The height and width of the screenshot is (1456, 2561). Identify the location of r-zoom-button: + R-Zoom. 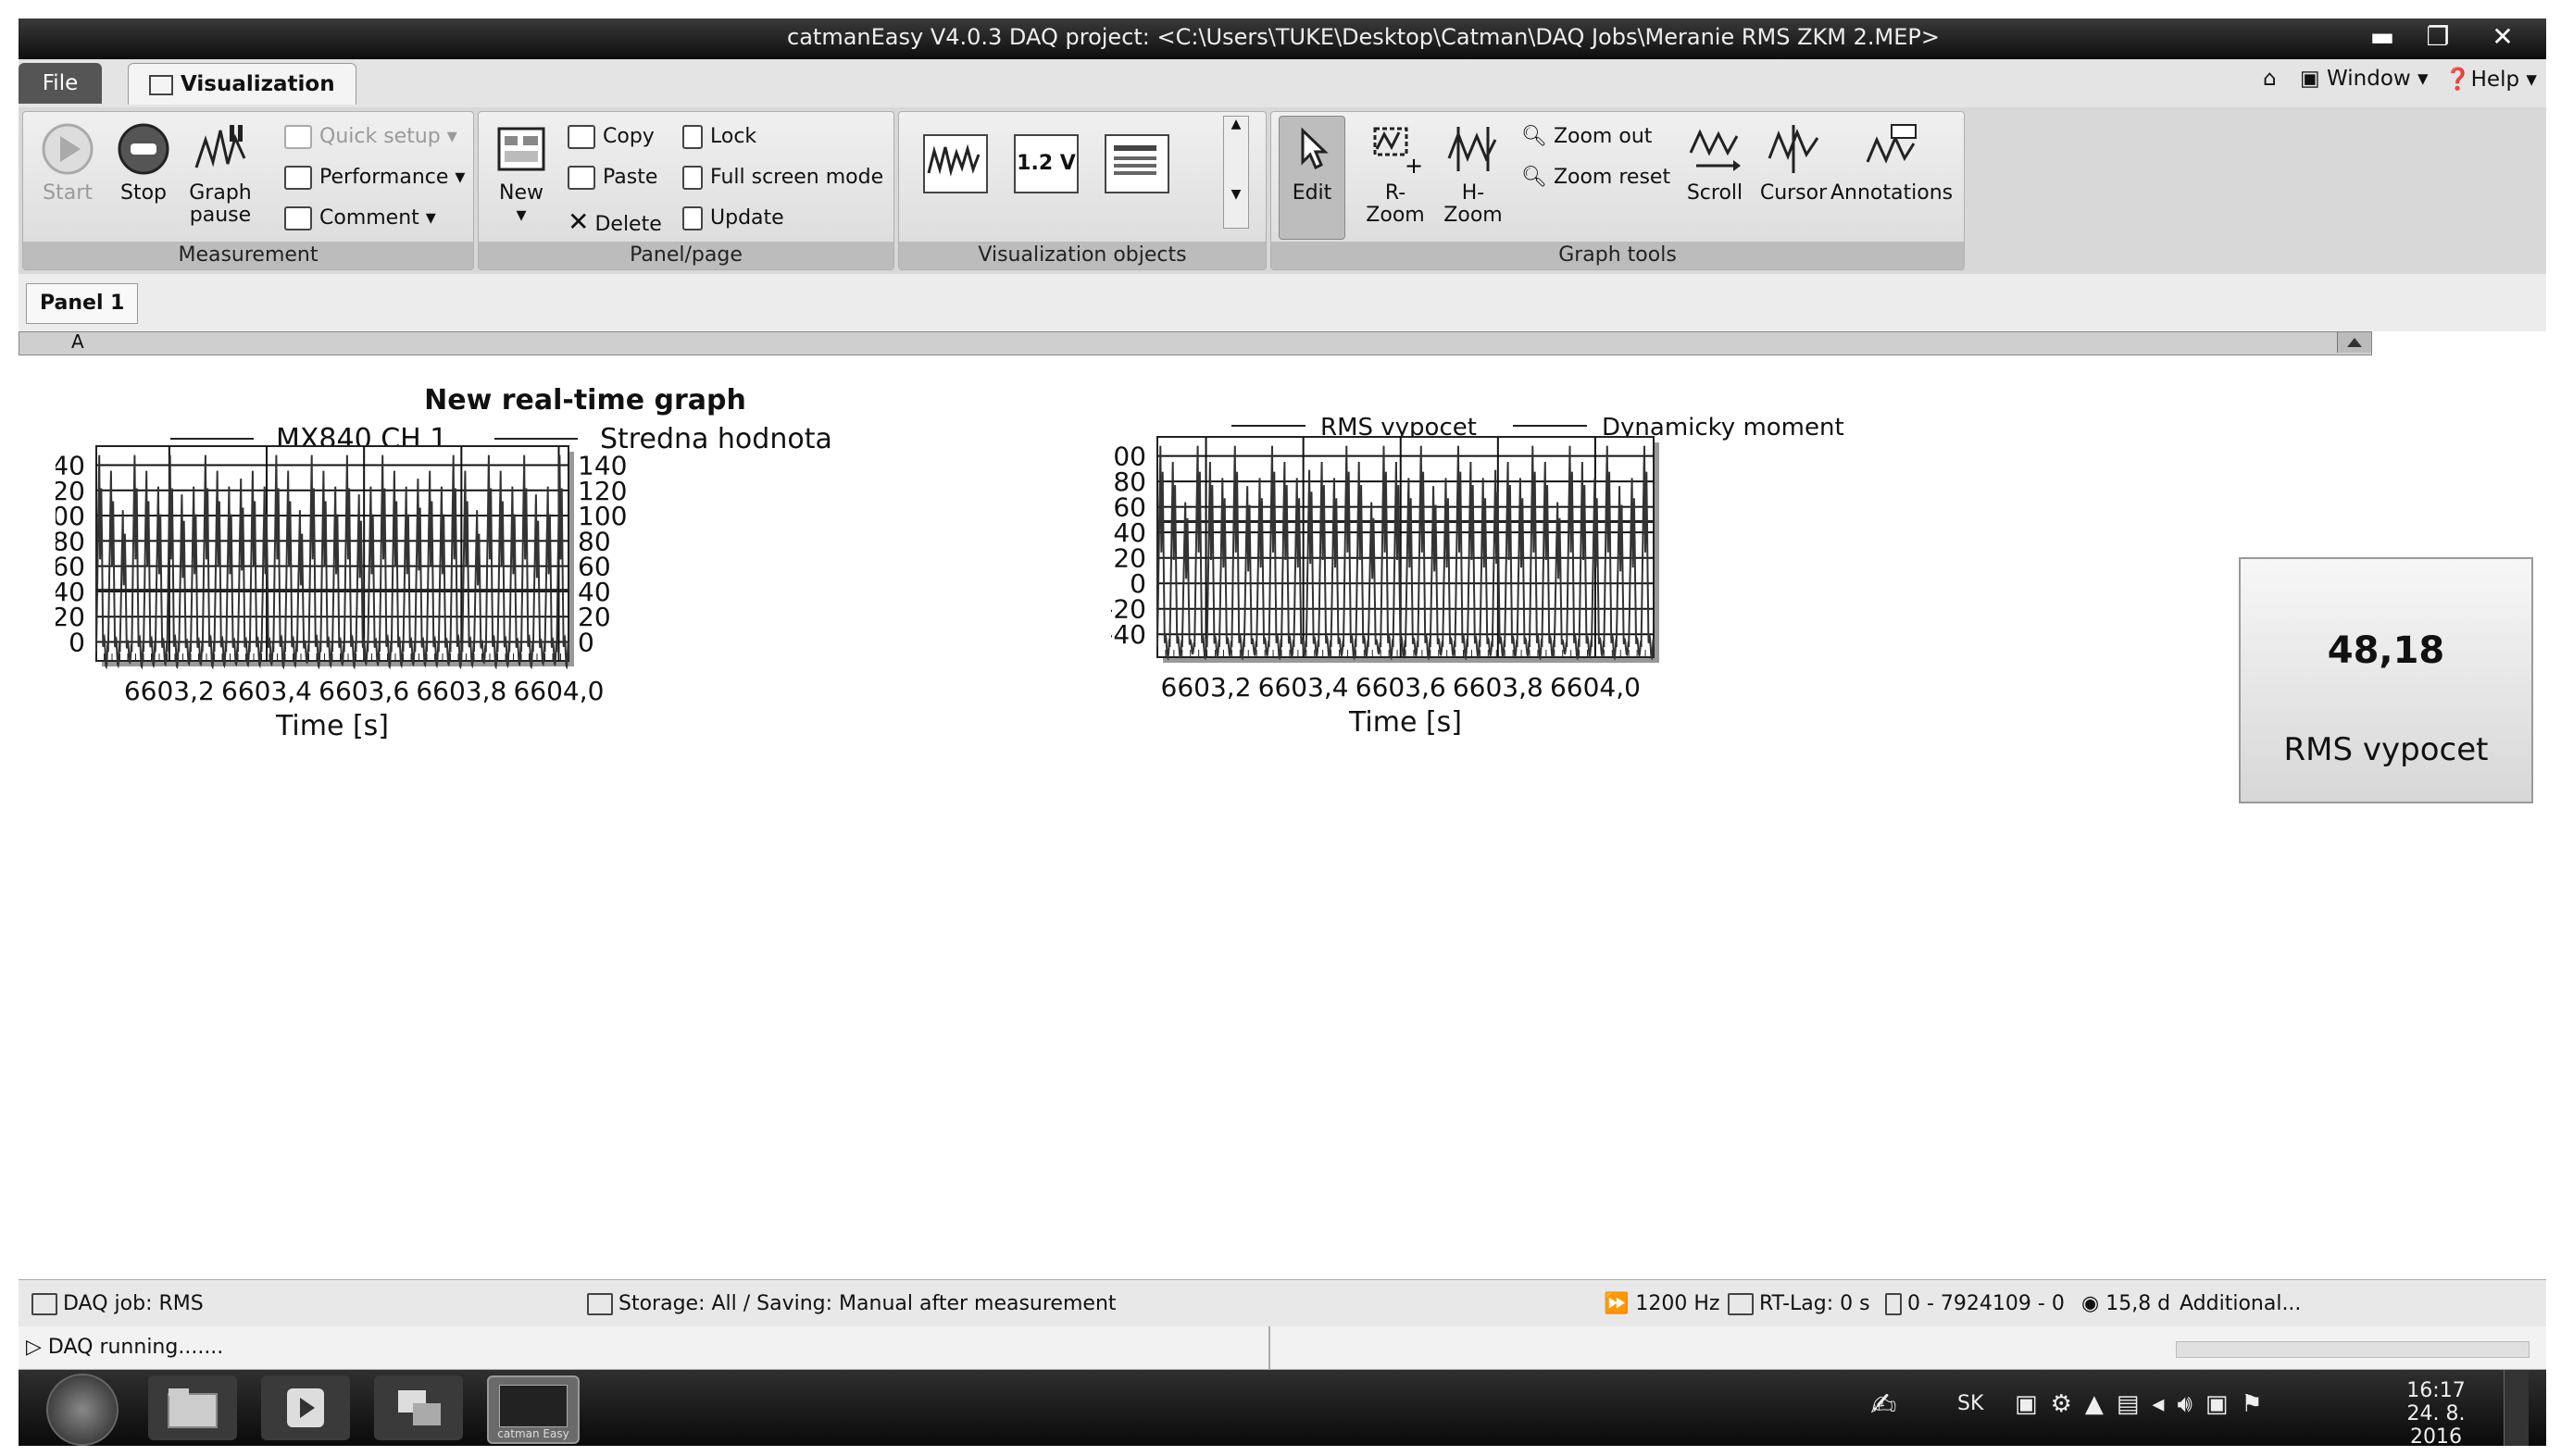
(1395, 174).